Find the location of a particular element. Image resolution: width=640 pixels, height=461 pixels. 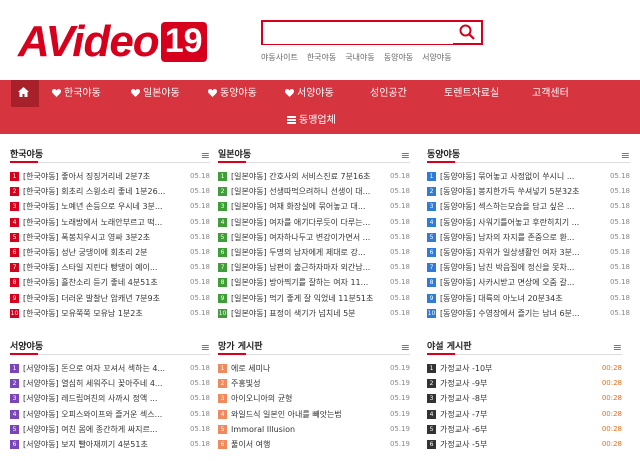

list-item: 1 에로 세미나 05.19 is located at coordinates (314, 368).